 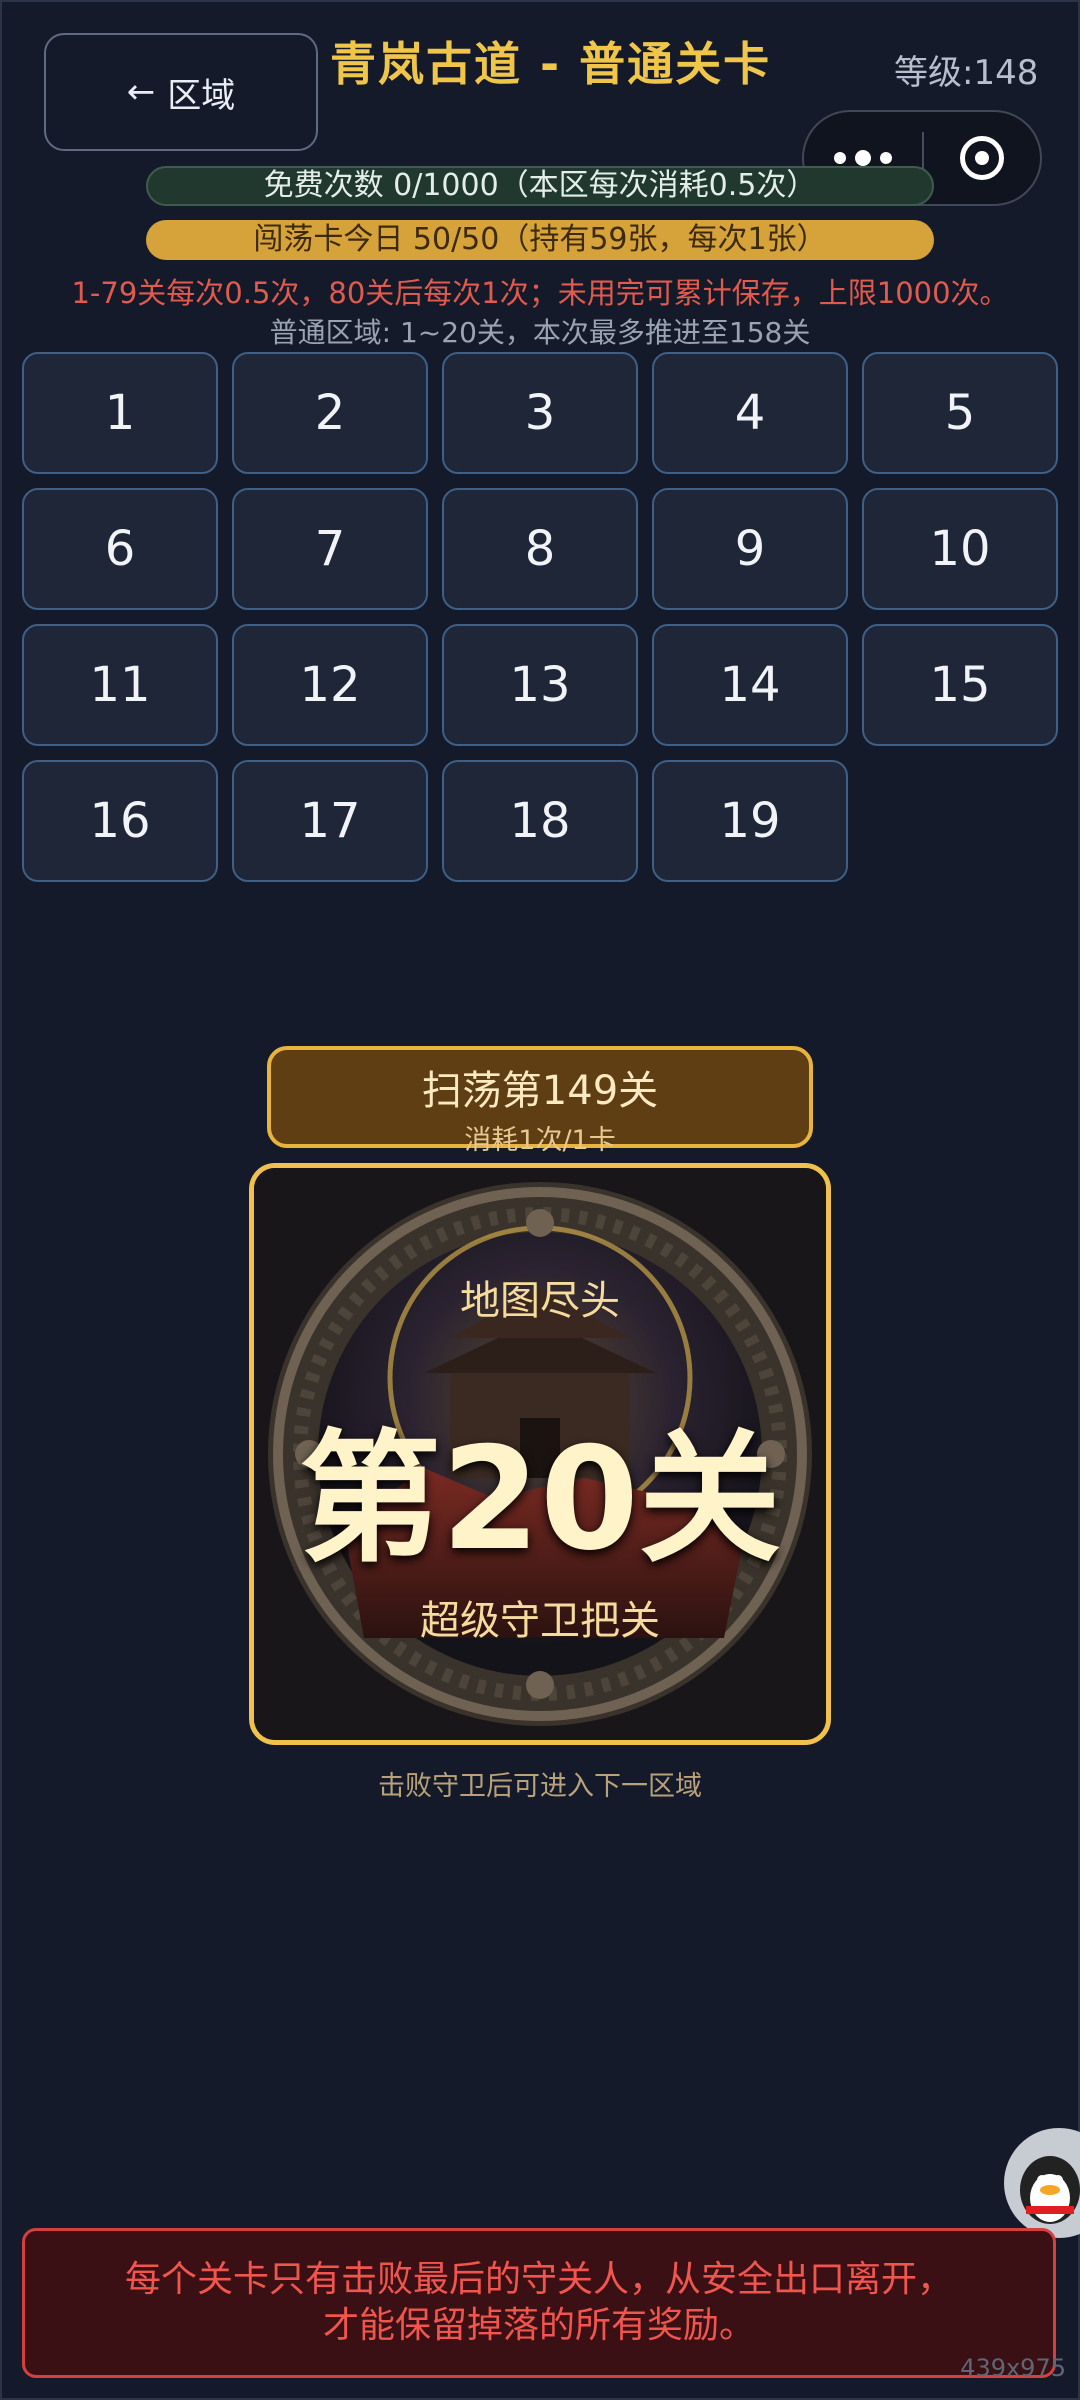 I want to click on qq-penguin-float-icon, so click(x=1042, y=2183).